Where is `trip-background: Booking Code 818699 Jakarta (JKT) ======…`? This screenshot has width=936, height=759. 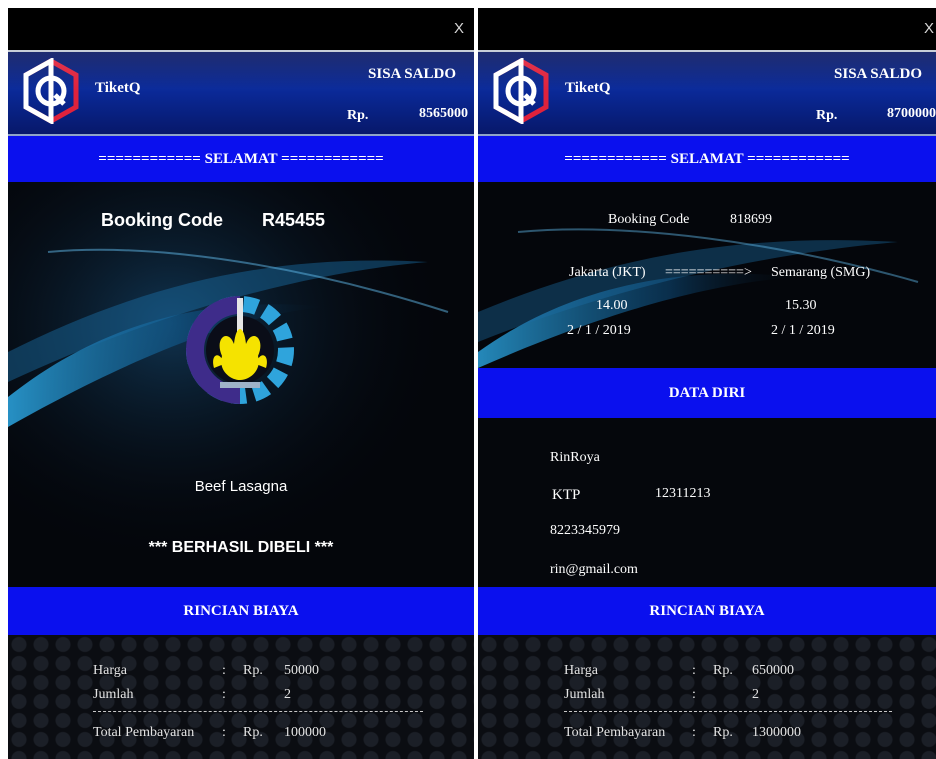 trip-background: Booking Code 818699 Jakarta (JKT) ======… is located at coordinates (707, 275).